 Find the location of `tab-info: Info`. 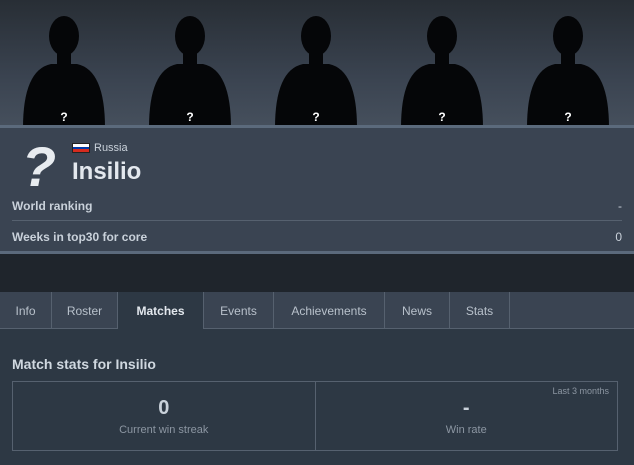

tab-info: Info is located at coordinates (26, 310).